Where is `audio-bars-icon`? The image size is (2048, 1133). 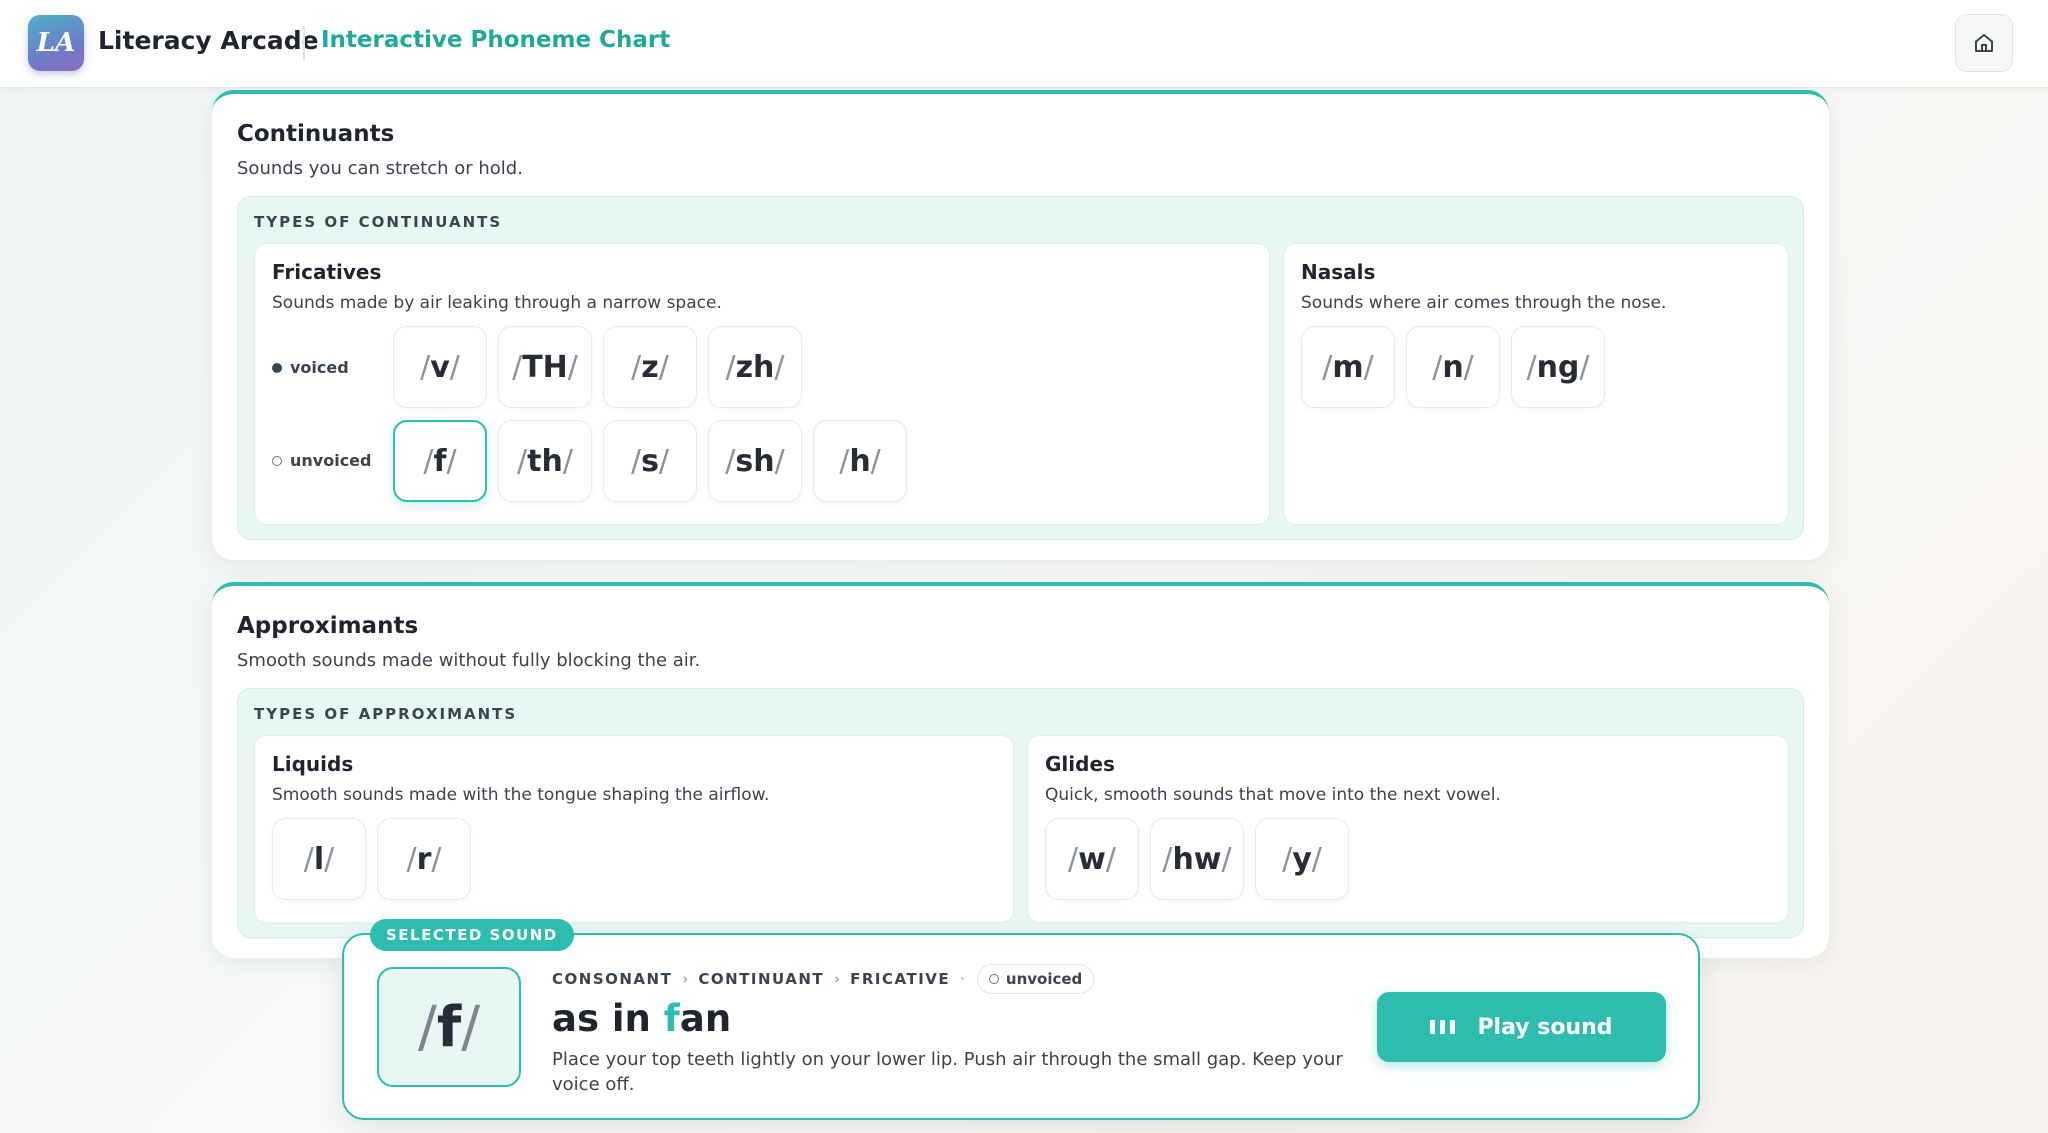 audio-bars-icon is located at coordinates (1443, 1027).